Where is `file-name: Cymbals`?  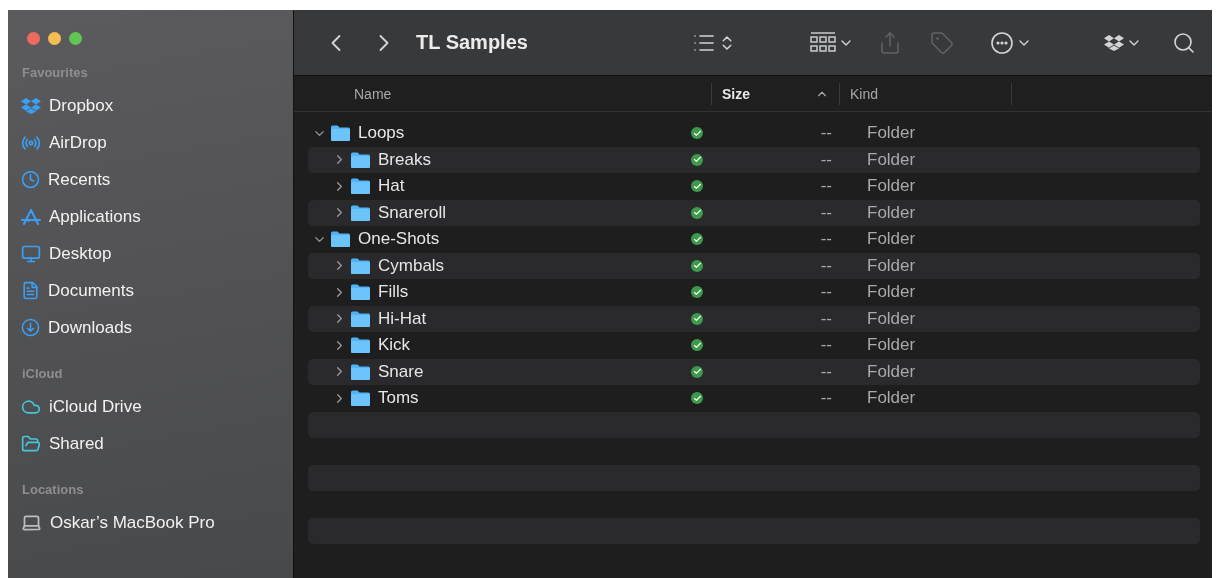
file-name: Cymbals is located at coordinates (411, 265).